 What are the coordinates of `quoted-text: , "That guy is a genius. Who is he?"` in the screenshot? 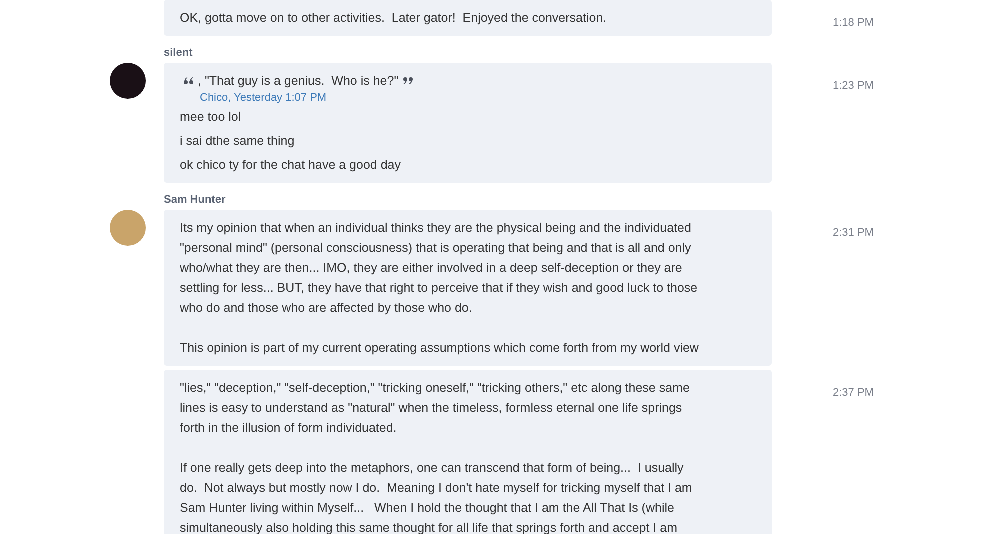 It's located at (298, 81).